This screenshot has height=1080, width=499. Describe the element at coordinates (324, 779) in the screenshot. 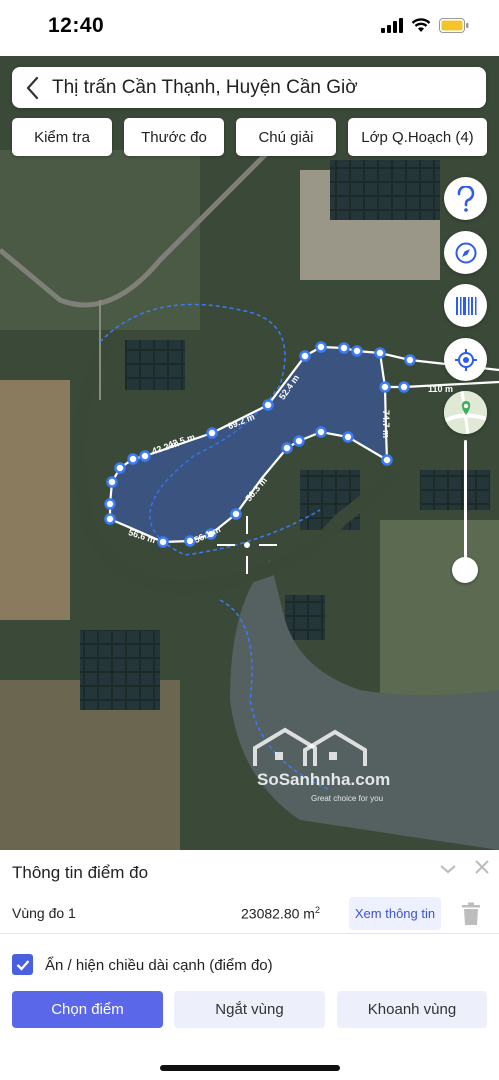

I see `watermark-brand: SoSanhnha.com` at that location.